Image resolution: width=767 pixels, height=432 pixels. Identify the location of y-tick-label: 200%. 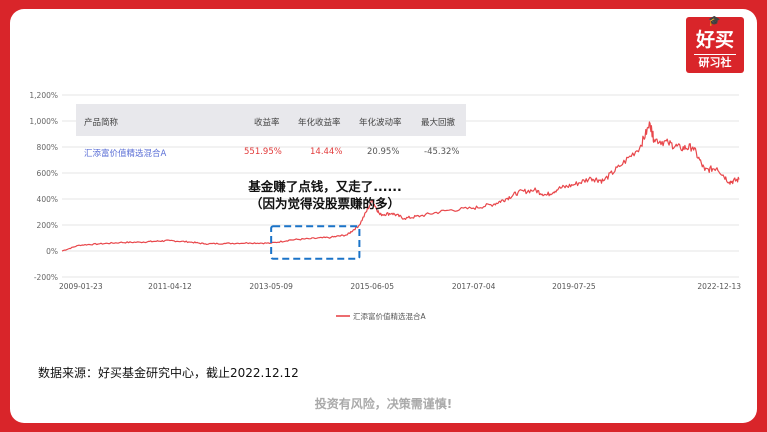
(47, 225).